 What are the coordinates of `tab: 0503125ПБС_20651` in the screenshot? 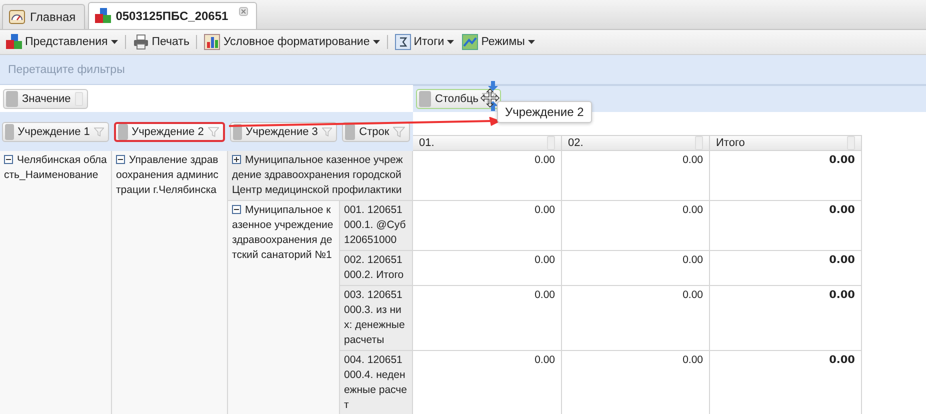 It's located at (173, 15).